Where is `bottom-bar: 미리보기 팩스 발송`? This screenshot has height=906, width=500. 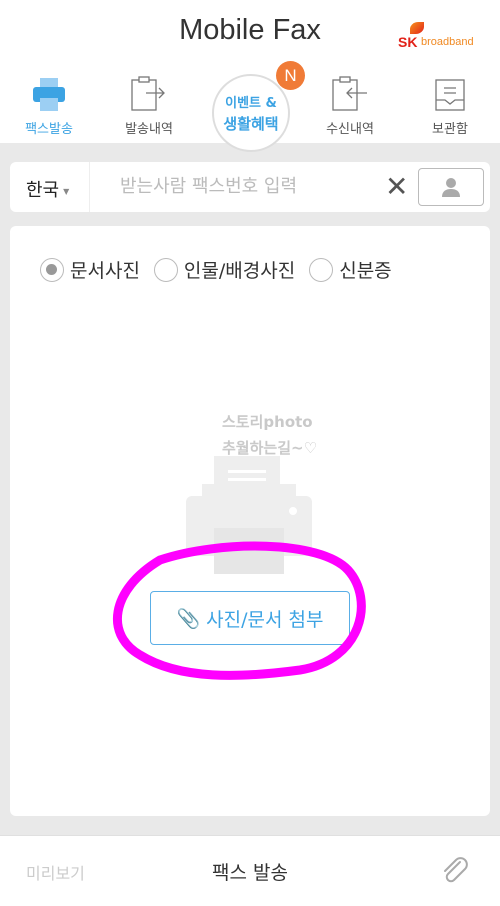 bottom-bar: 미리보기 팩스 발송 is located at coordinates (250, 870).